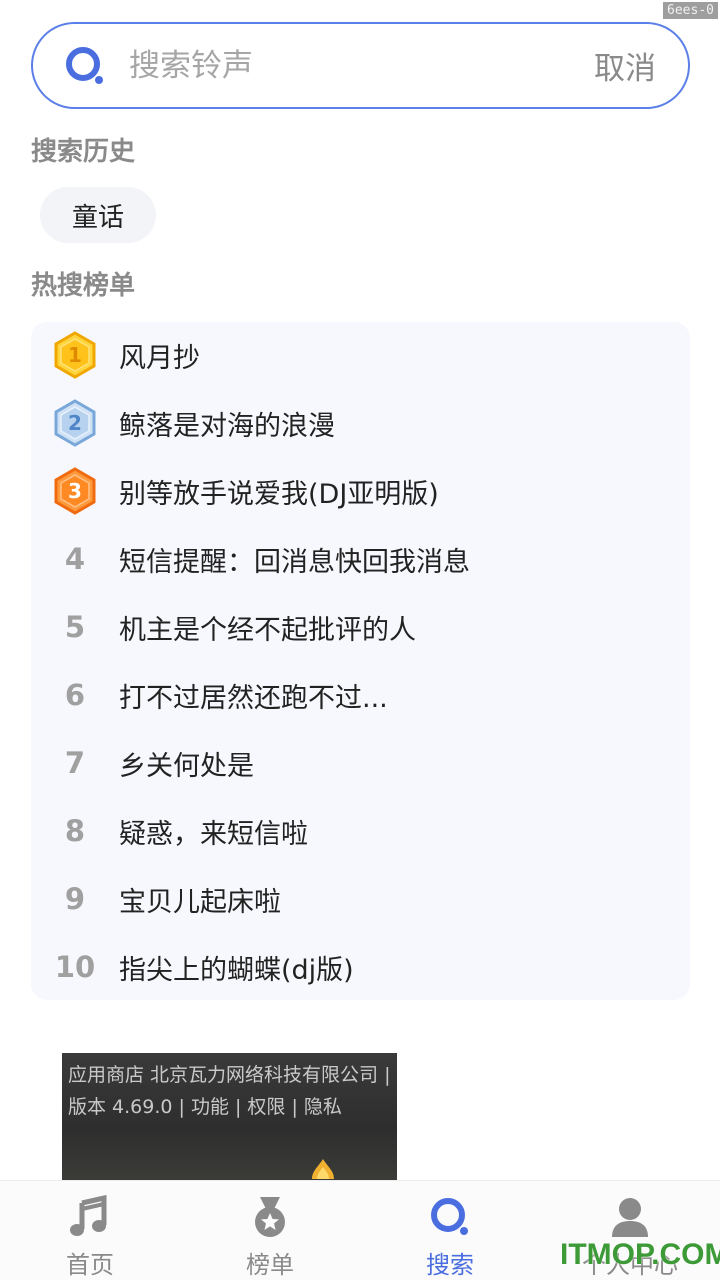 Image resolution: width=720 pixels, height=1280 pixels. Describe the element at coordinates (640, 1254) in the screenshot. I see `watermark-logo: ITMOP.COM` at that location.